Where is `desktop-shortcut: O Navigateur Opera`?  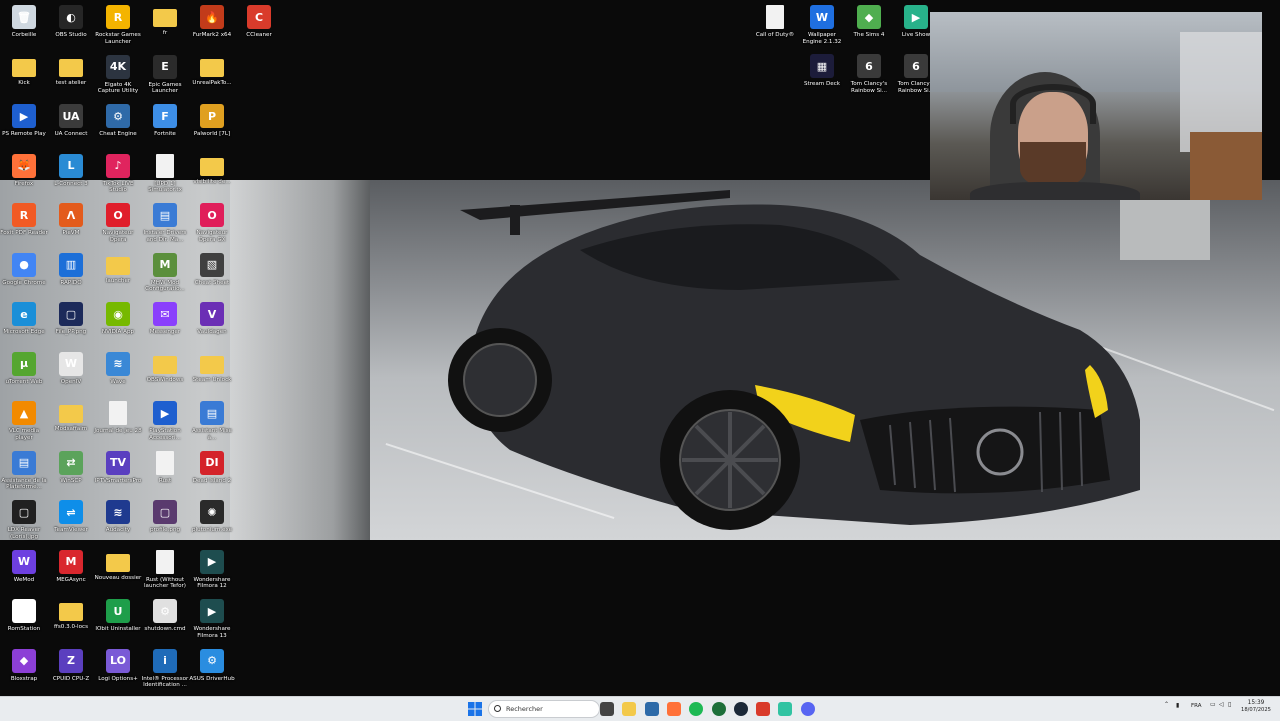 desktop-shortcut: O Navigateur Opera is located at coordinates (118, 222).